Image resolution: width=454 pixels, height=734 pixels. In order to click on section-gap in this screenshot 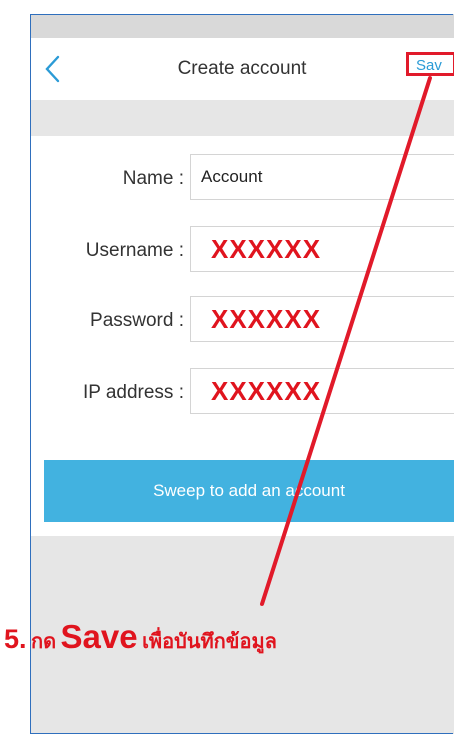, I will do `click(242, 118)`.